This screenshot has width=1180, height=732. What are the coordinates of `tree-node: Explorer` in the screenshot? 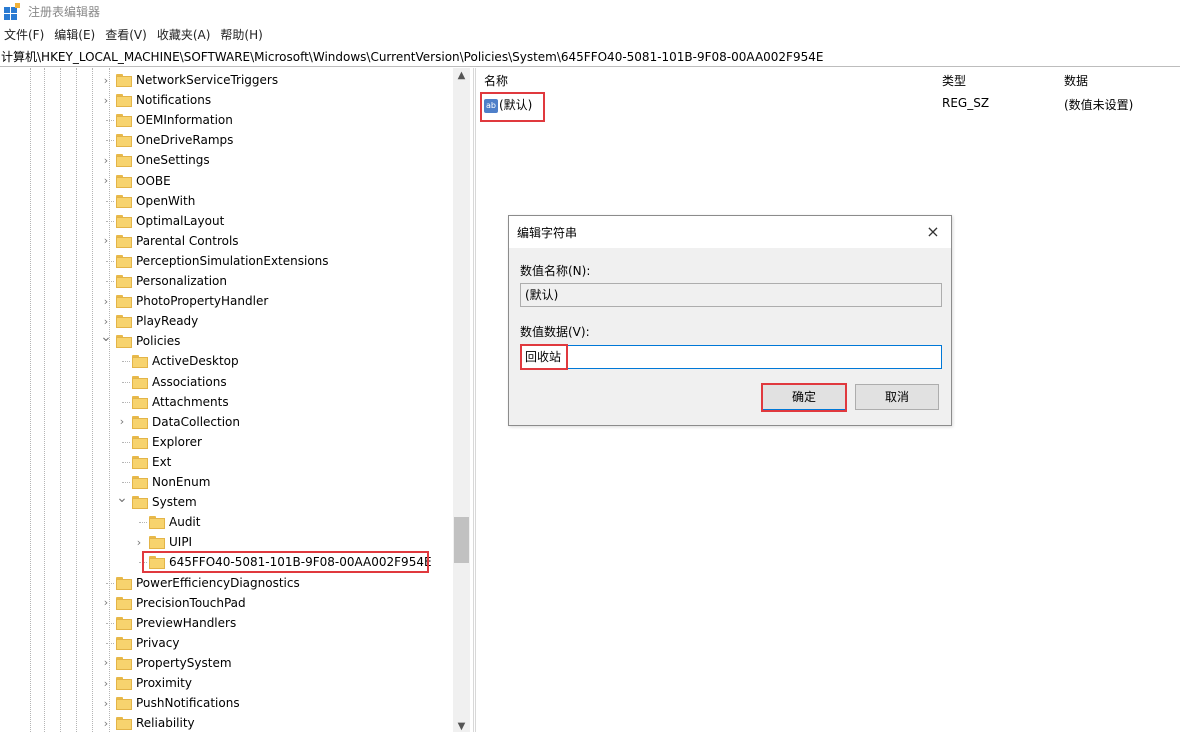 It's located at (226, 442).